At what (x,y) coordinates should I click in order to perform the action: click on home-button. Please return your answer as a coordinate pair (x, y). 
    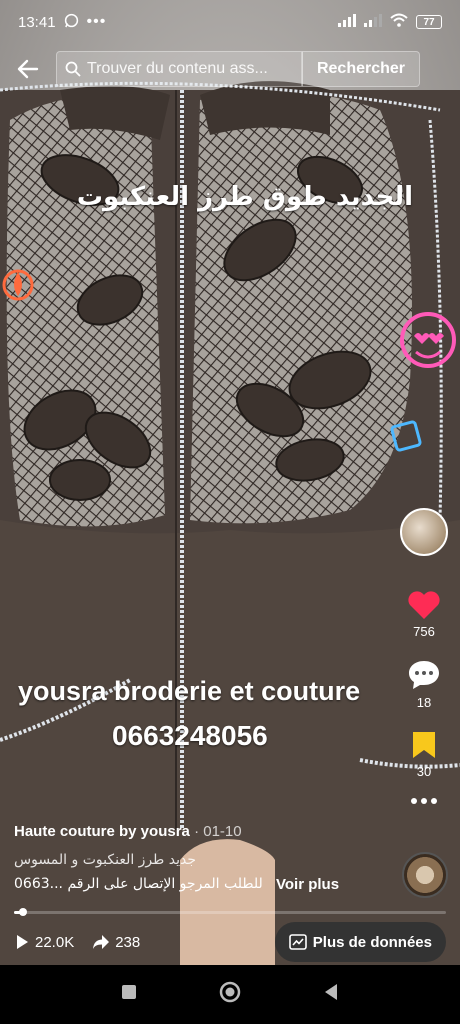
    Looking at the image, I should click on (230, 994).